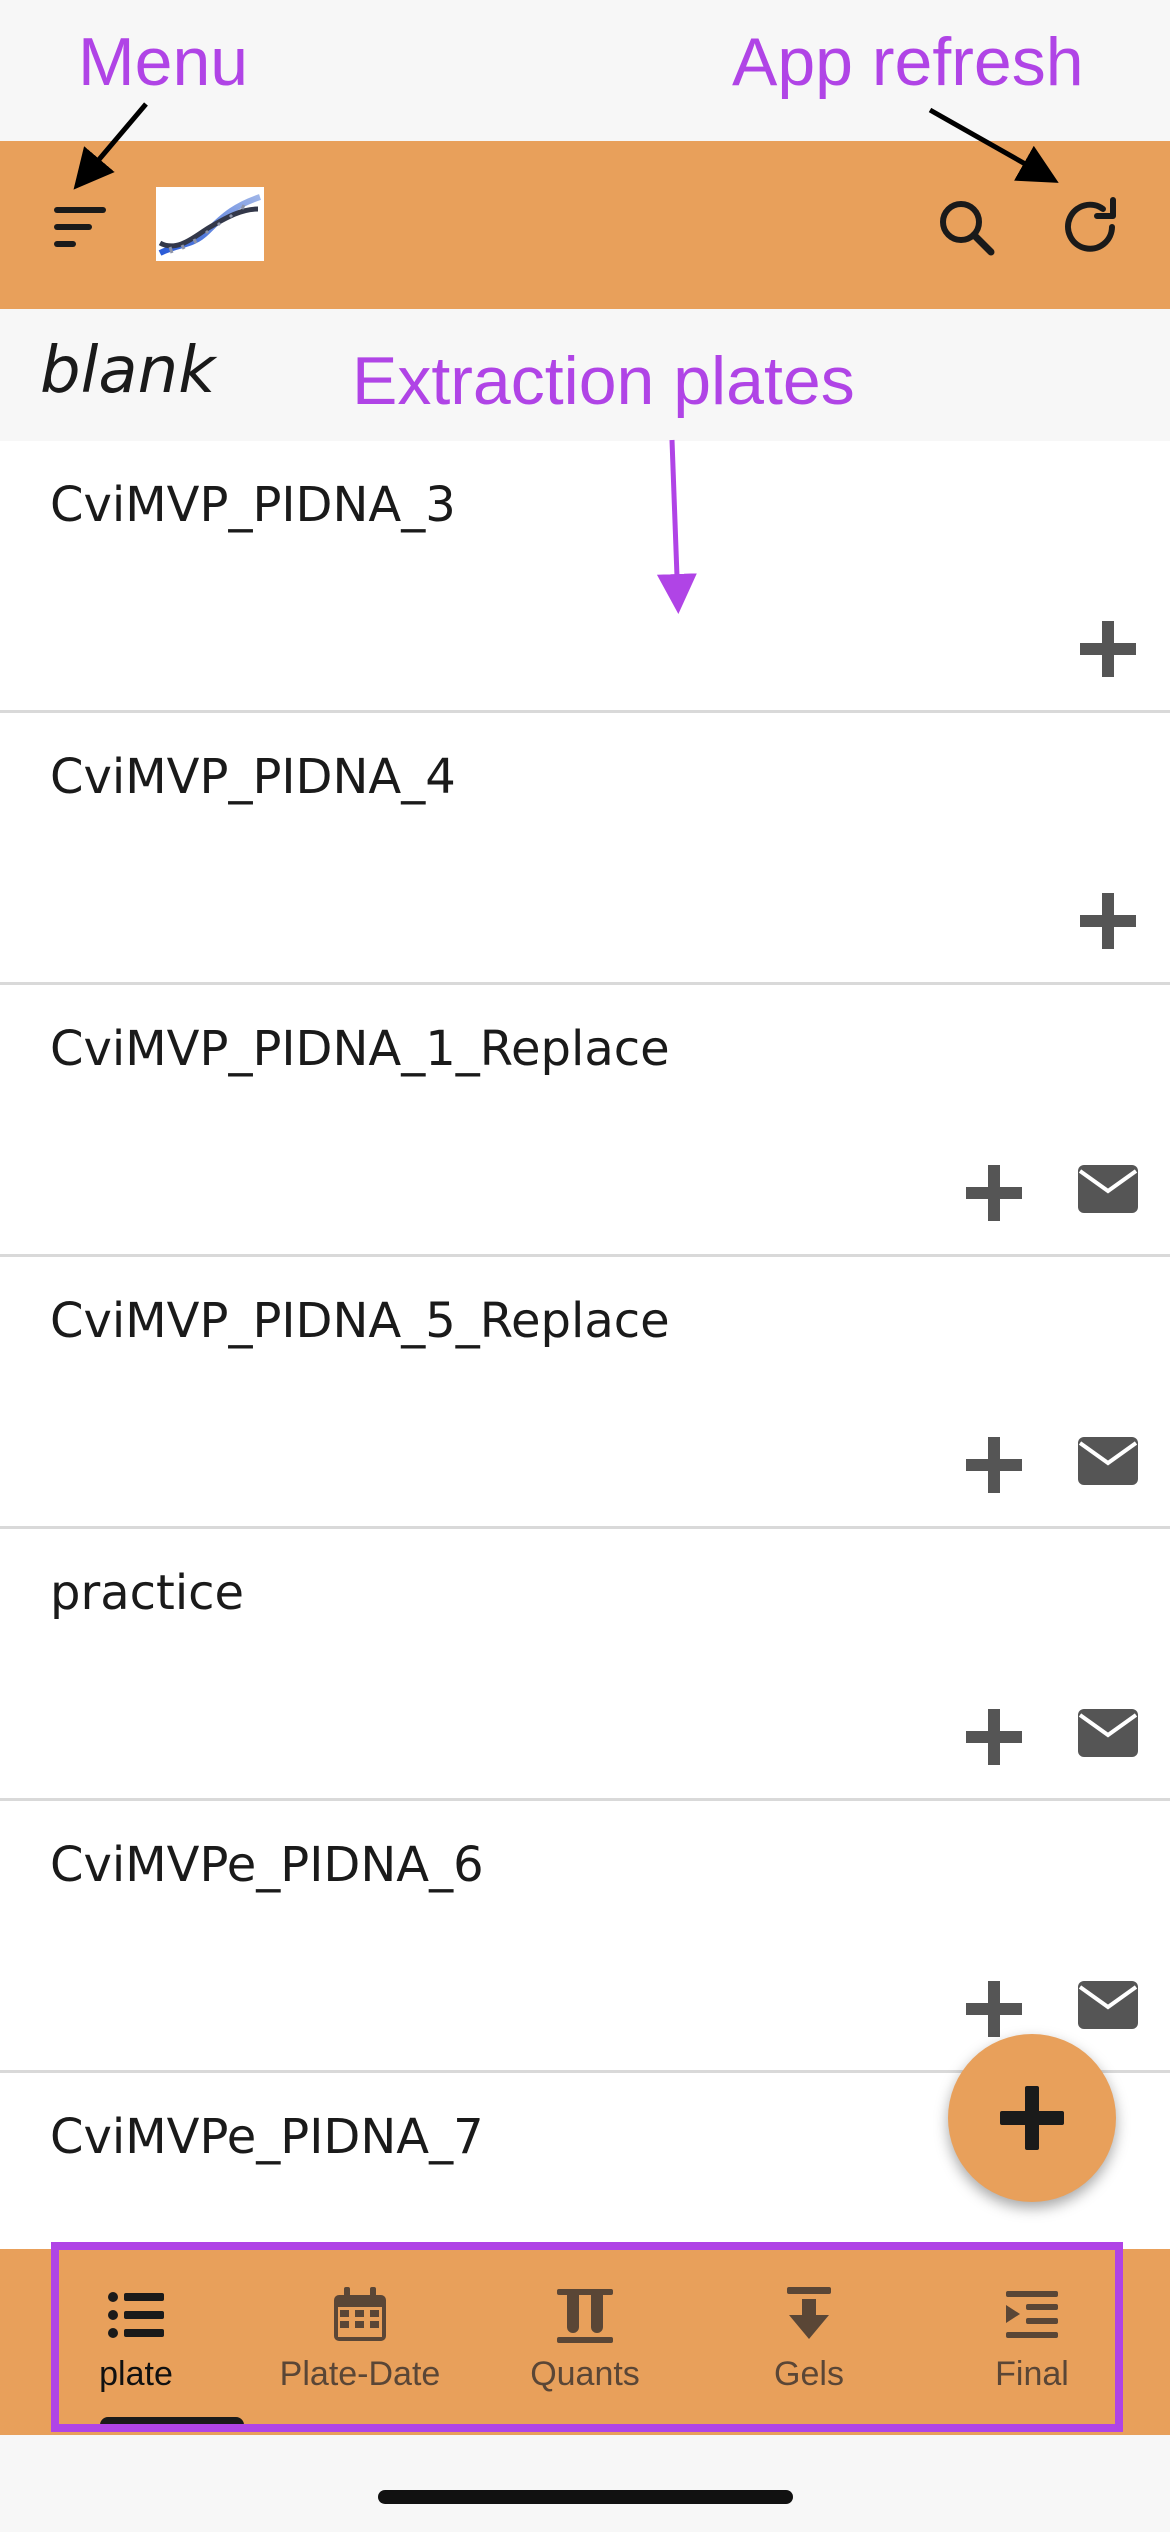 Image resolution: width=1170 pixels, height=2532 pixels. What do you see at coordinates (147, 1593) in the screenshot?
I see `plate-name: practice` at bounding box center [147, 1593].